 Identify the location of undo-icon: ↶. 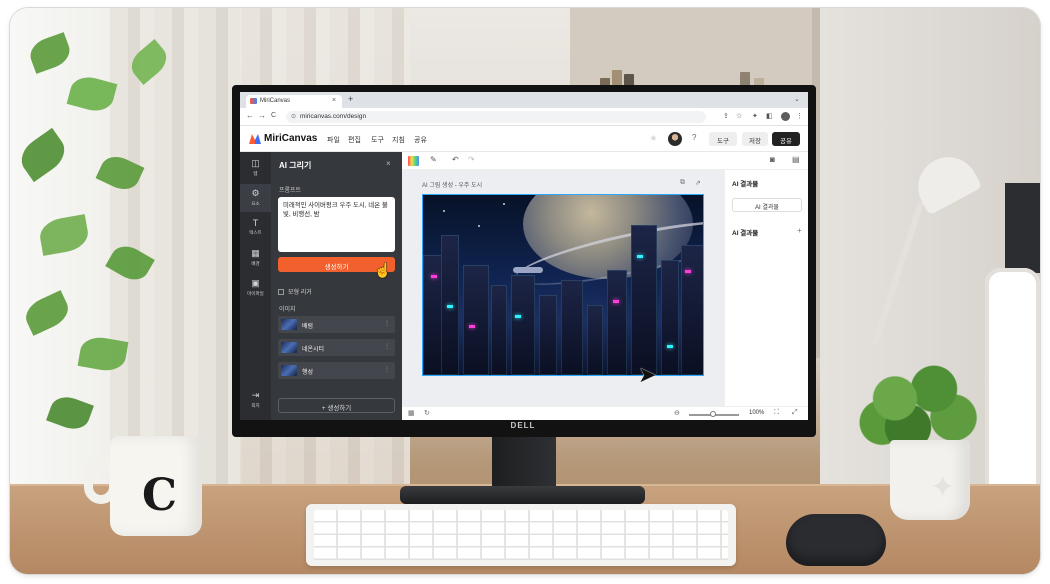
(455, 159).